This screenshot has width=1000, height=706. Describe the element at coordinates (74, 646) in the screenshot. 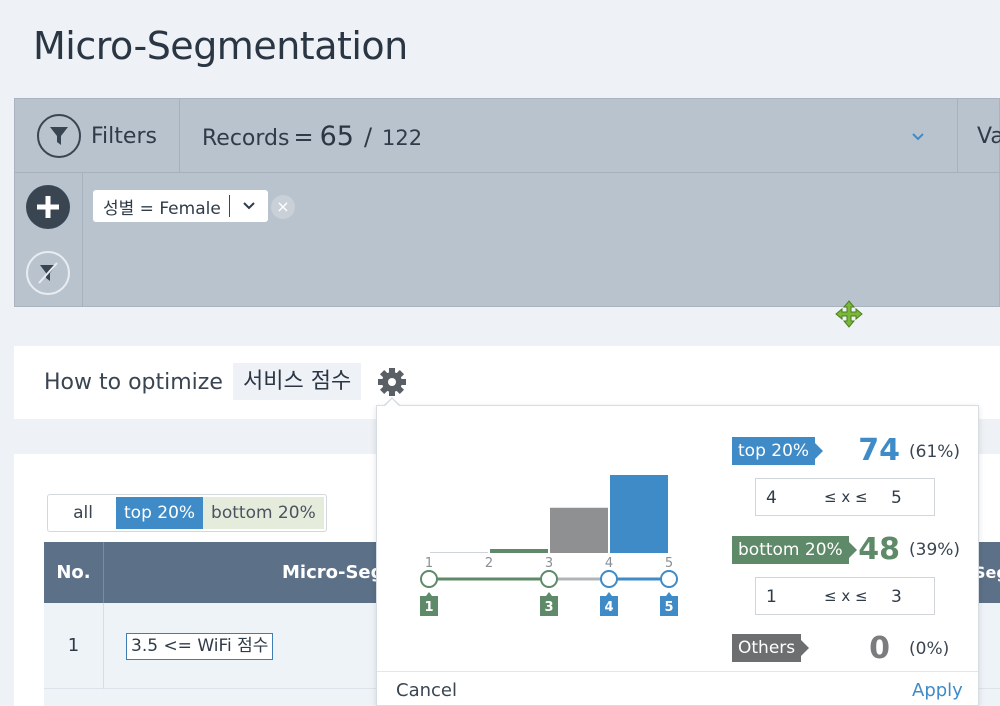

I see `row-number: 1` at that location.